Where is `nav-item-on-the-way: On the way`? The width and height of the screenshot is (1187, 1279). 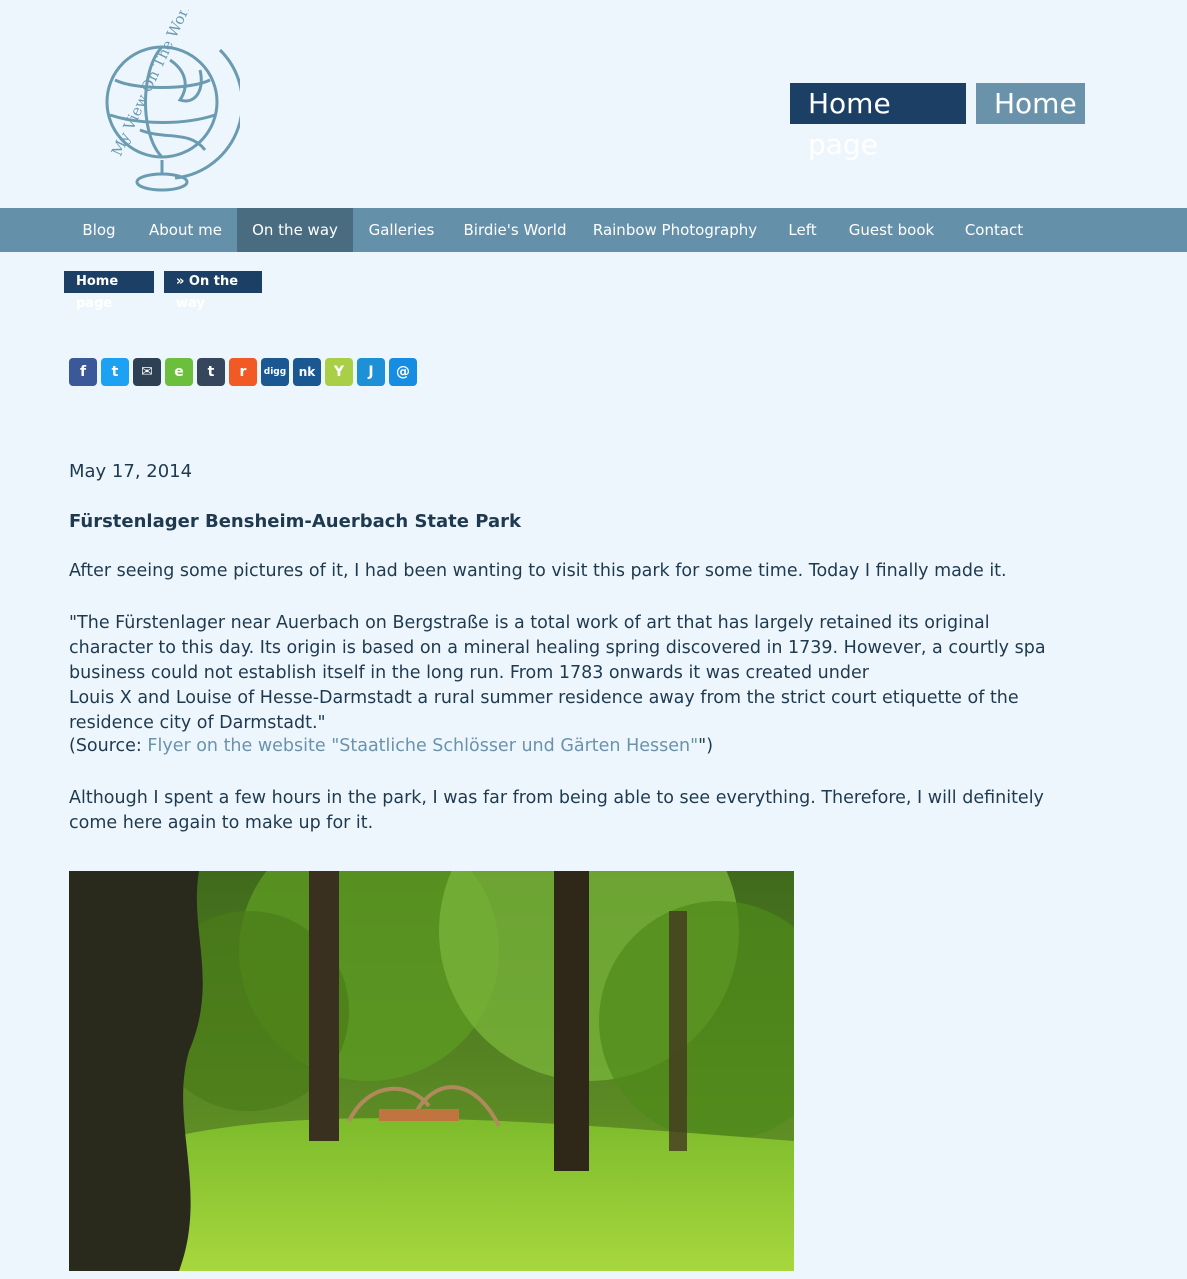
nav-item-on-the-way: On the way is located at coordinates (295, 230).